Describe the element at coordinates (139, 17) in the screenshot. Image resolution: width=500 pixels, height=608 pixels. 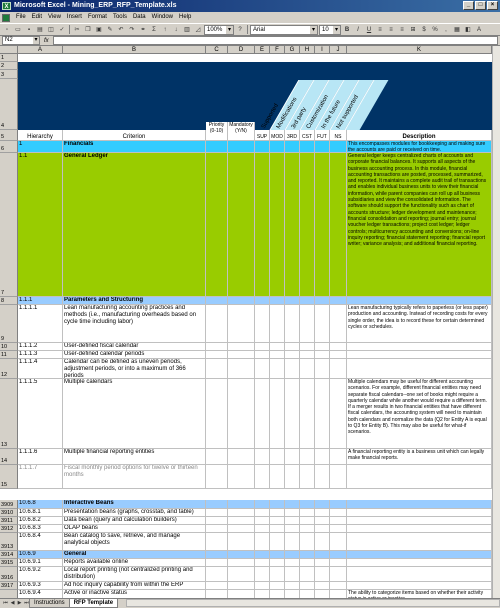
I see `menu-data: Data` at that location.